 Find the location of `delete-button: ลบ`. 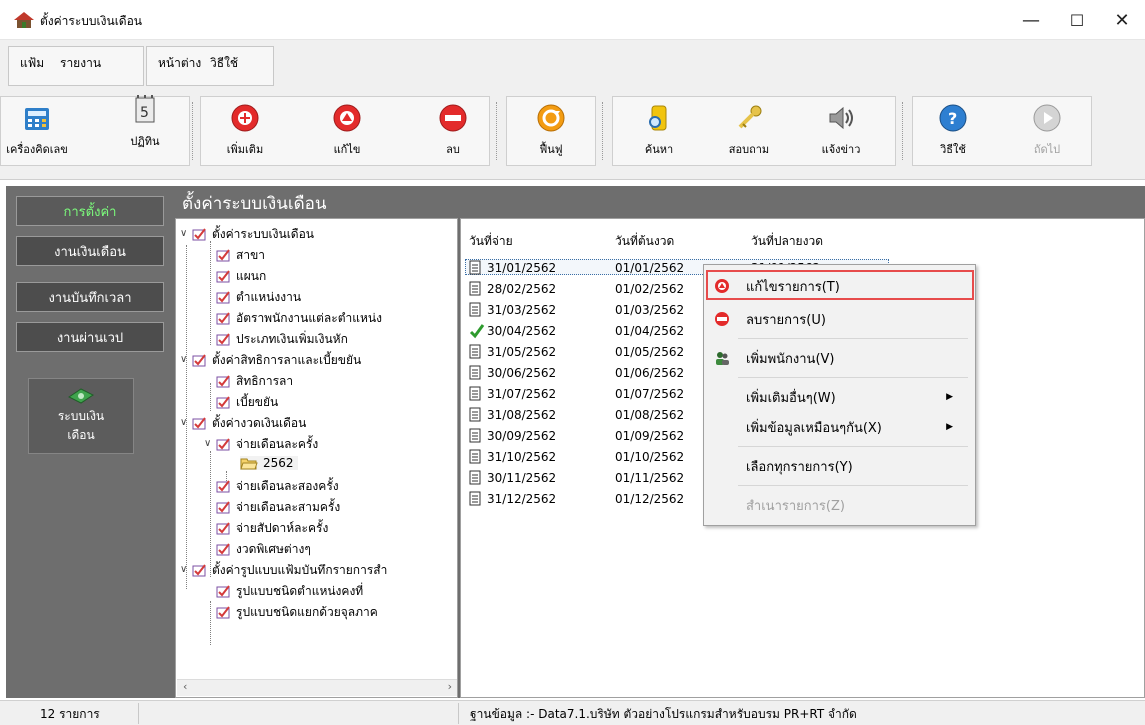

delete-button: ลบ is located at coordinates (453, 133).